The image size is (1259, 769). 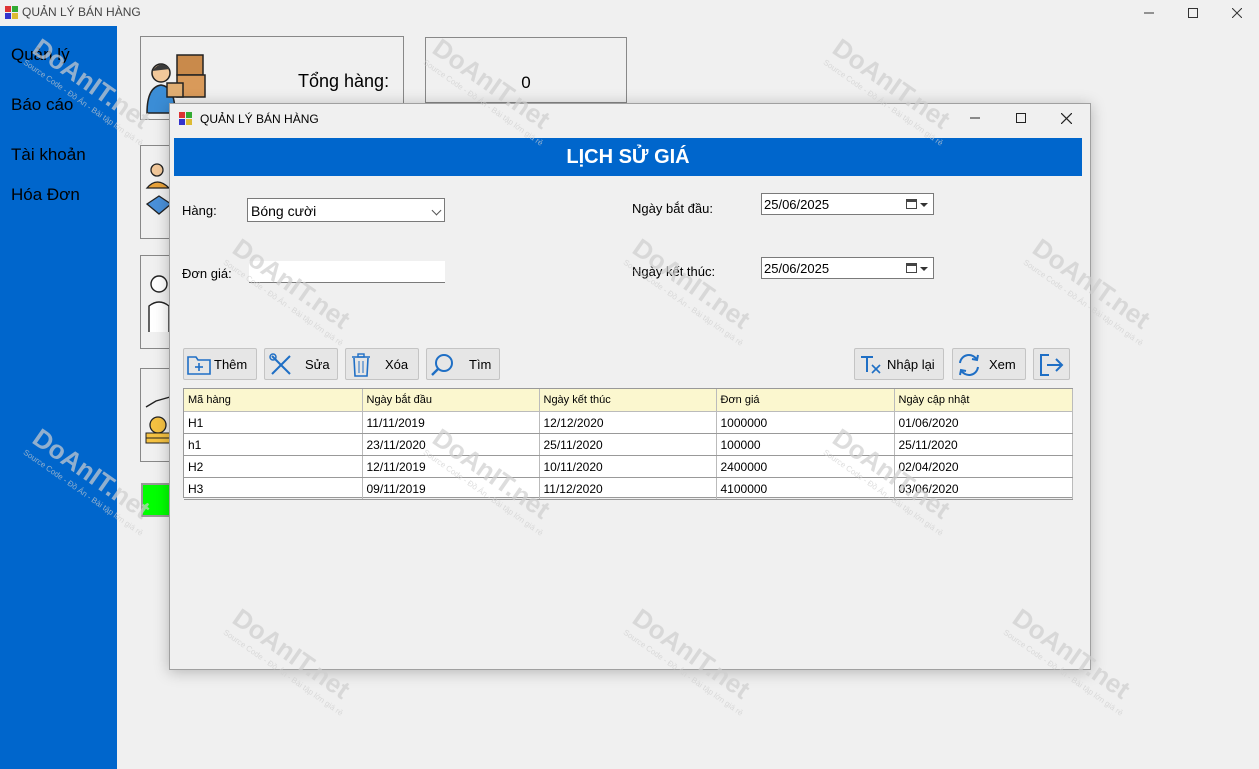 What do you see at coordinates (344, 81) in the screenshot?
I see `stat-label-tong-hang: Tổng hàng:` at bounding box center [344, 81].